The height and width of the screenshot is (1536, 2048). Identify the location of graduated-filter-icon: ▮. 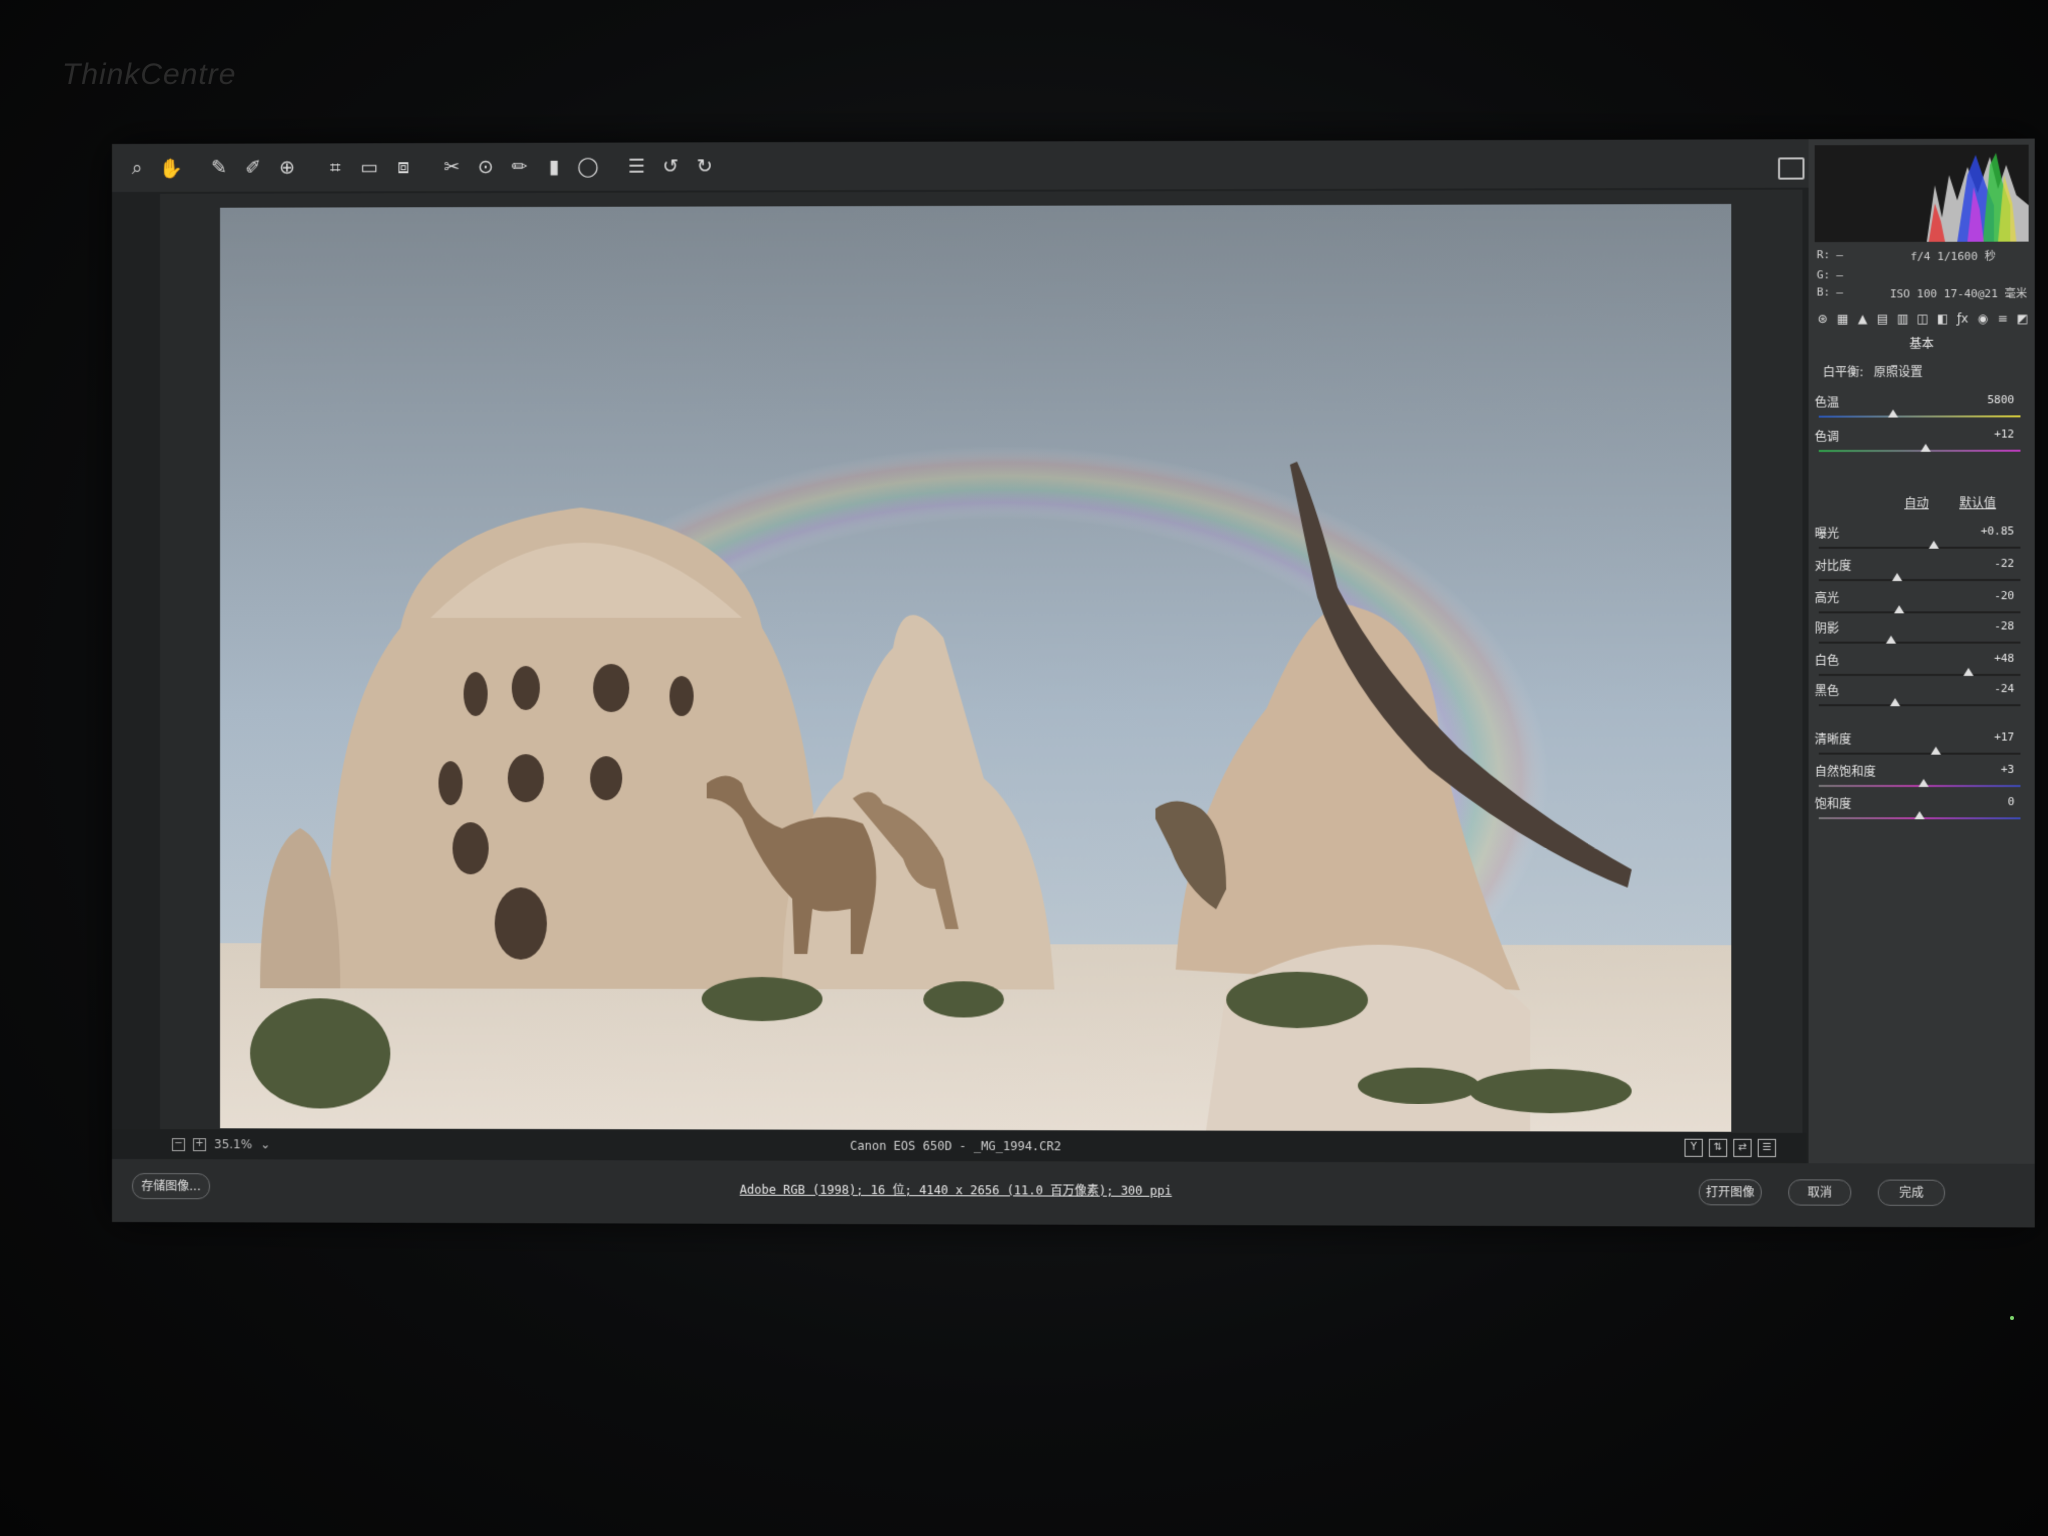
(554, 167).